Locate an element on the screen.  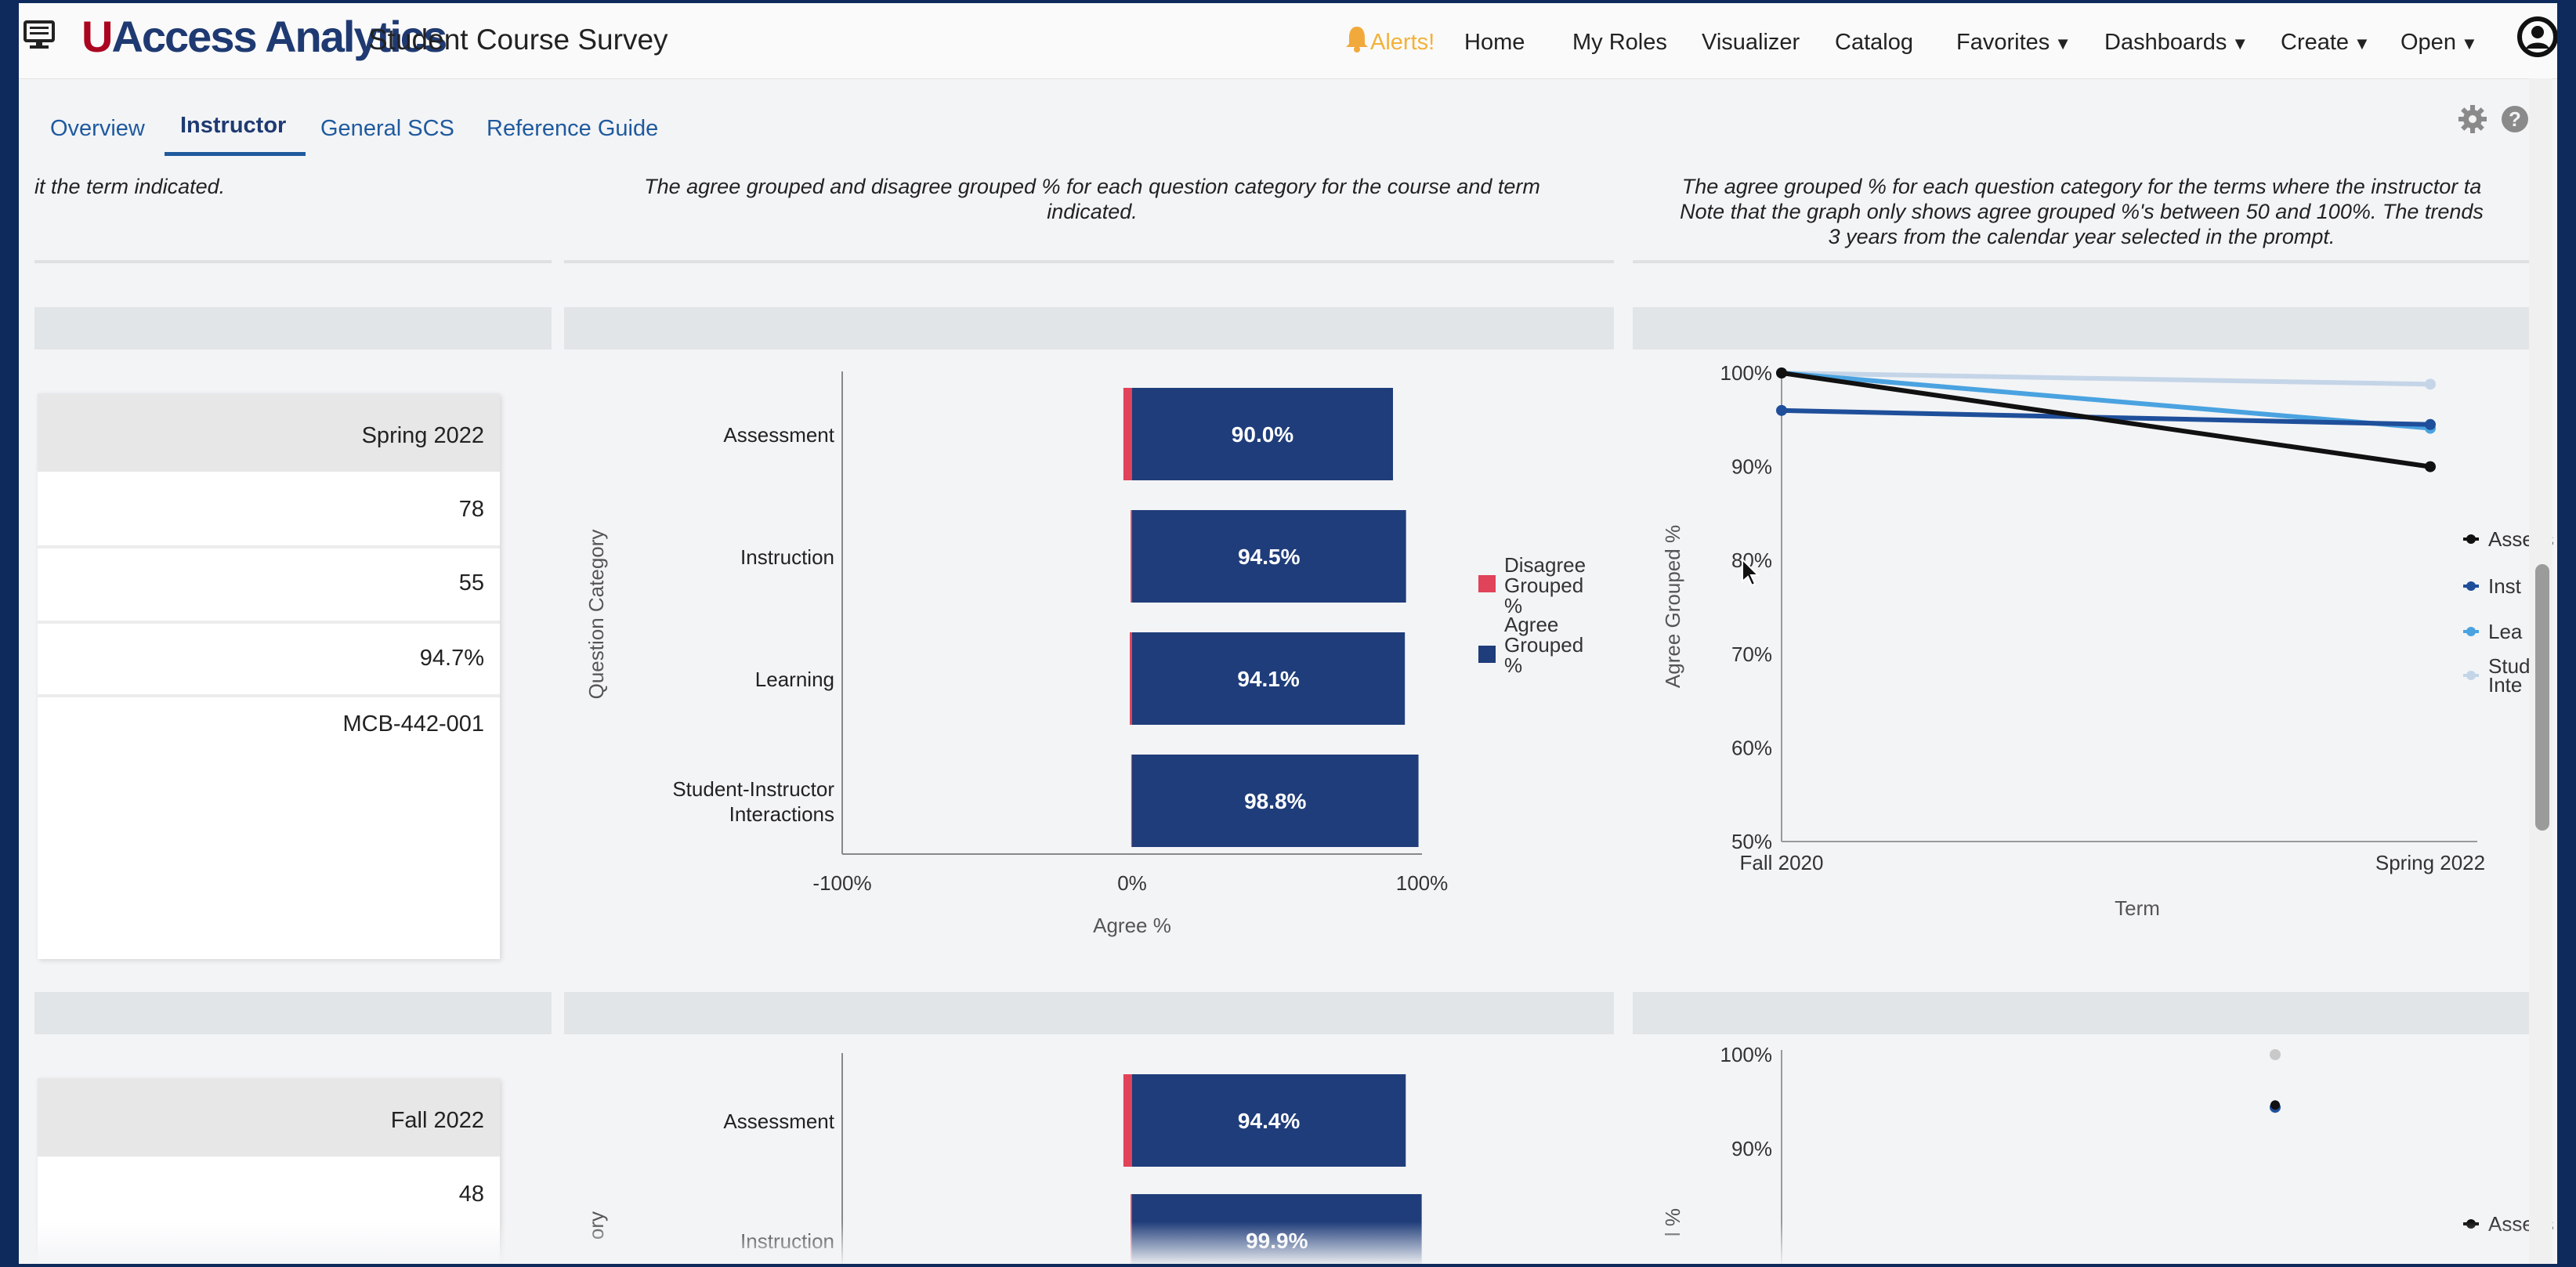
y-axis-label: Question Category is located at coordinates (596, 615).